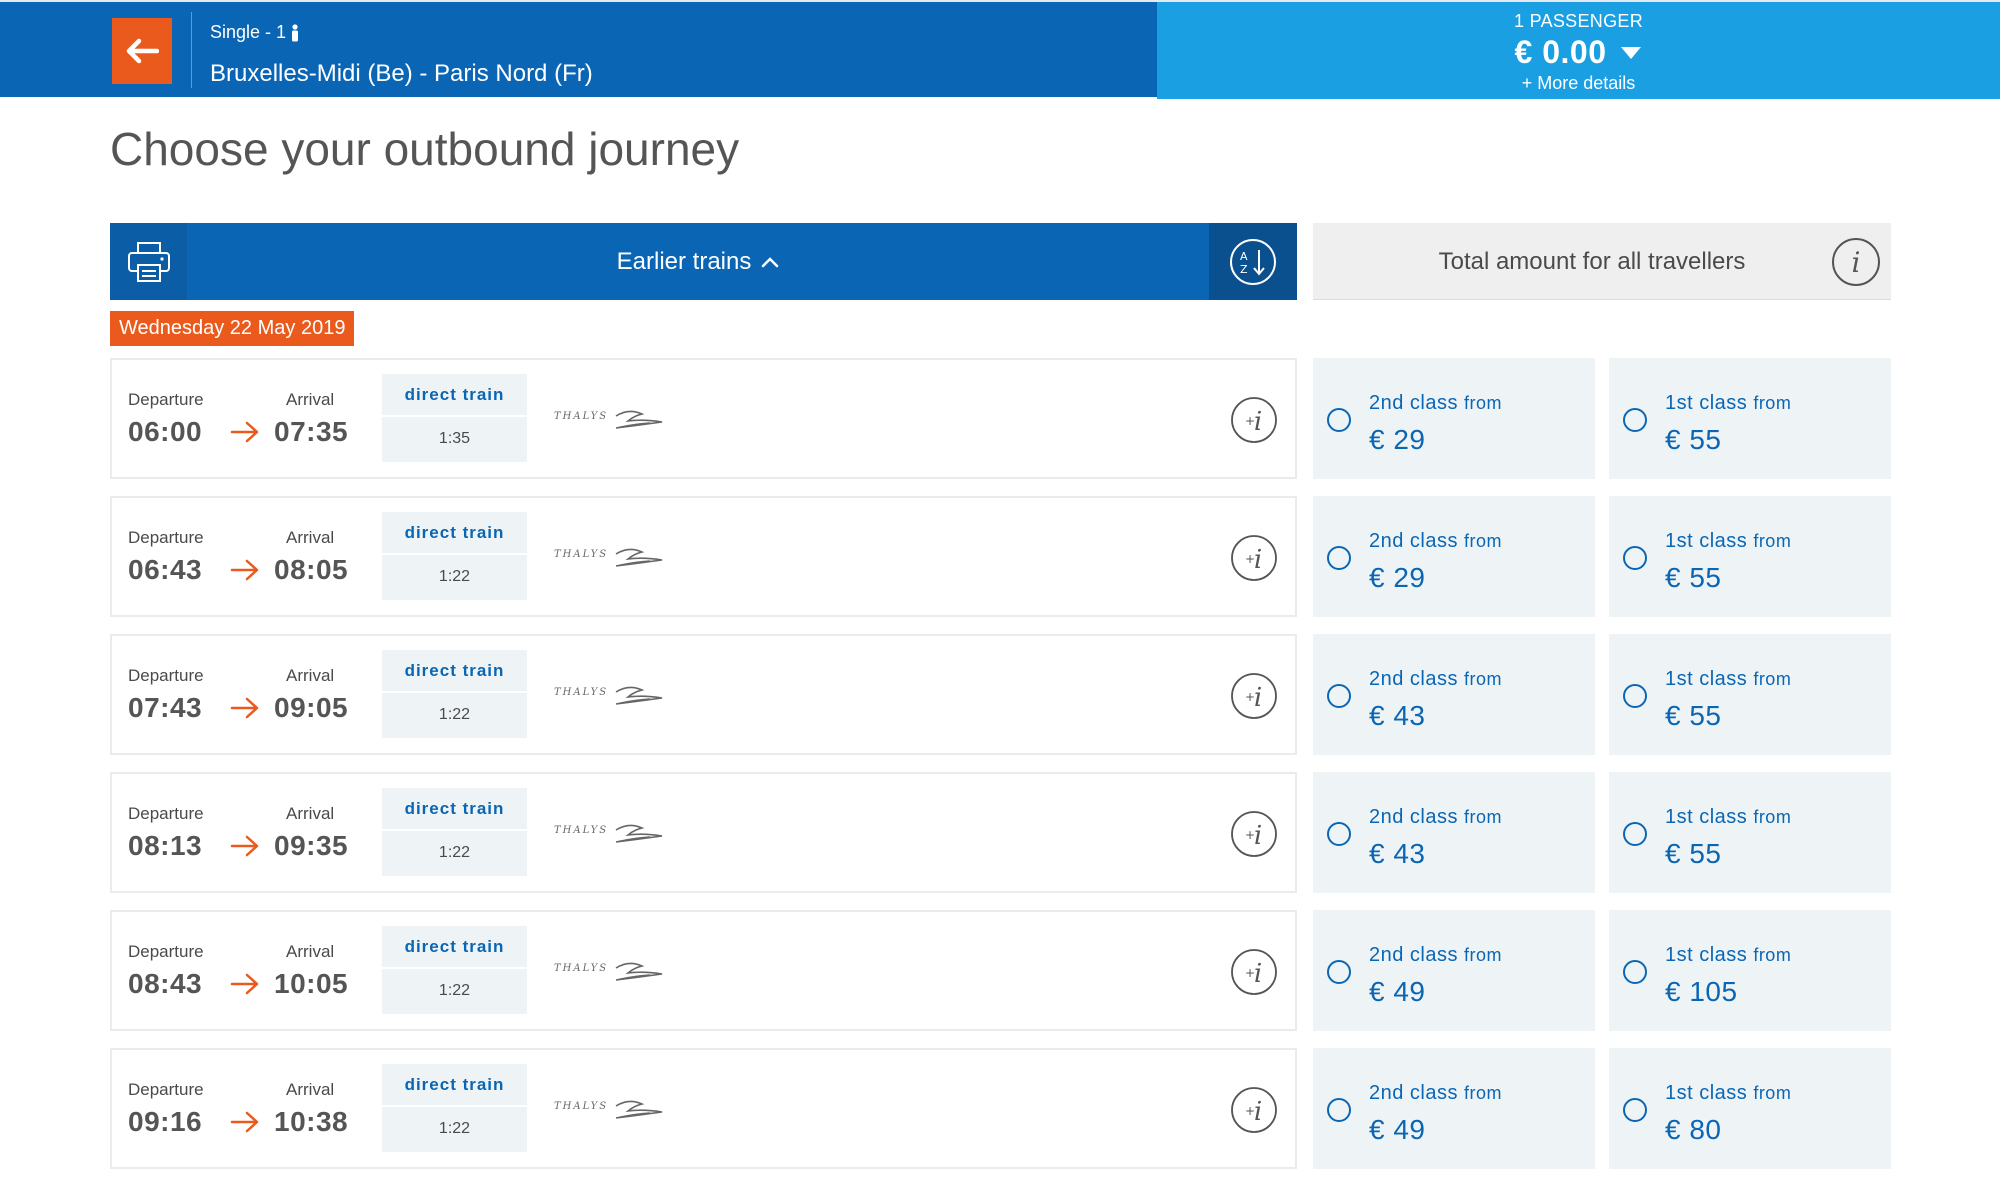  I want to click on svg-text: Z, so click(1244, 269).